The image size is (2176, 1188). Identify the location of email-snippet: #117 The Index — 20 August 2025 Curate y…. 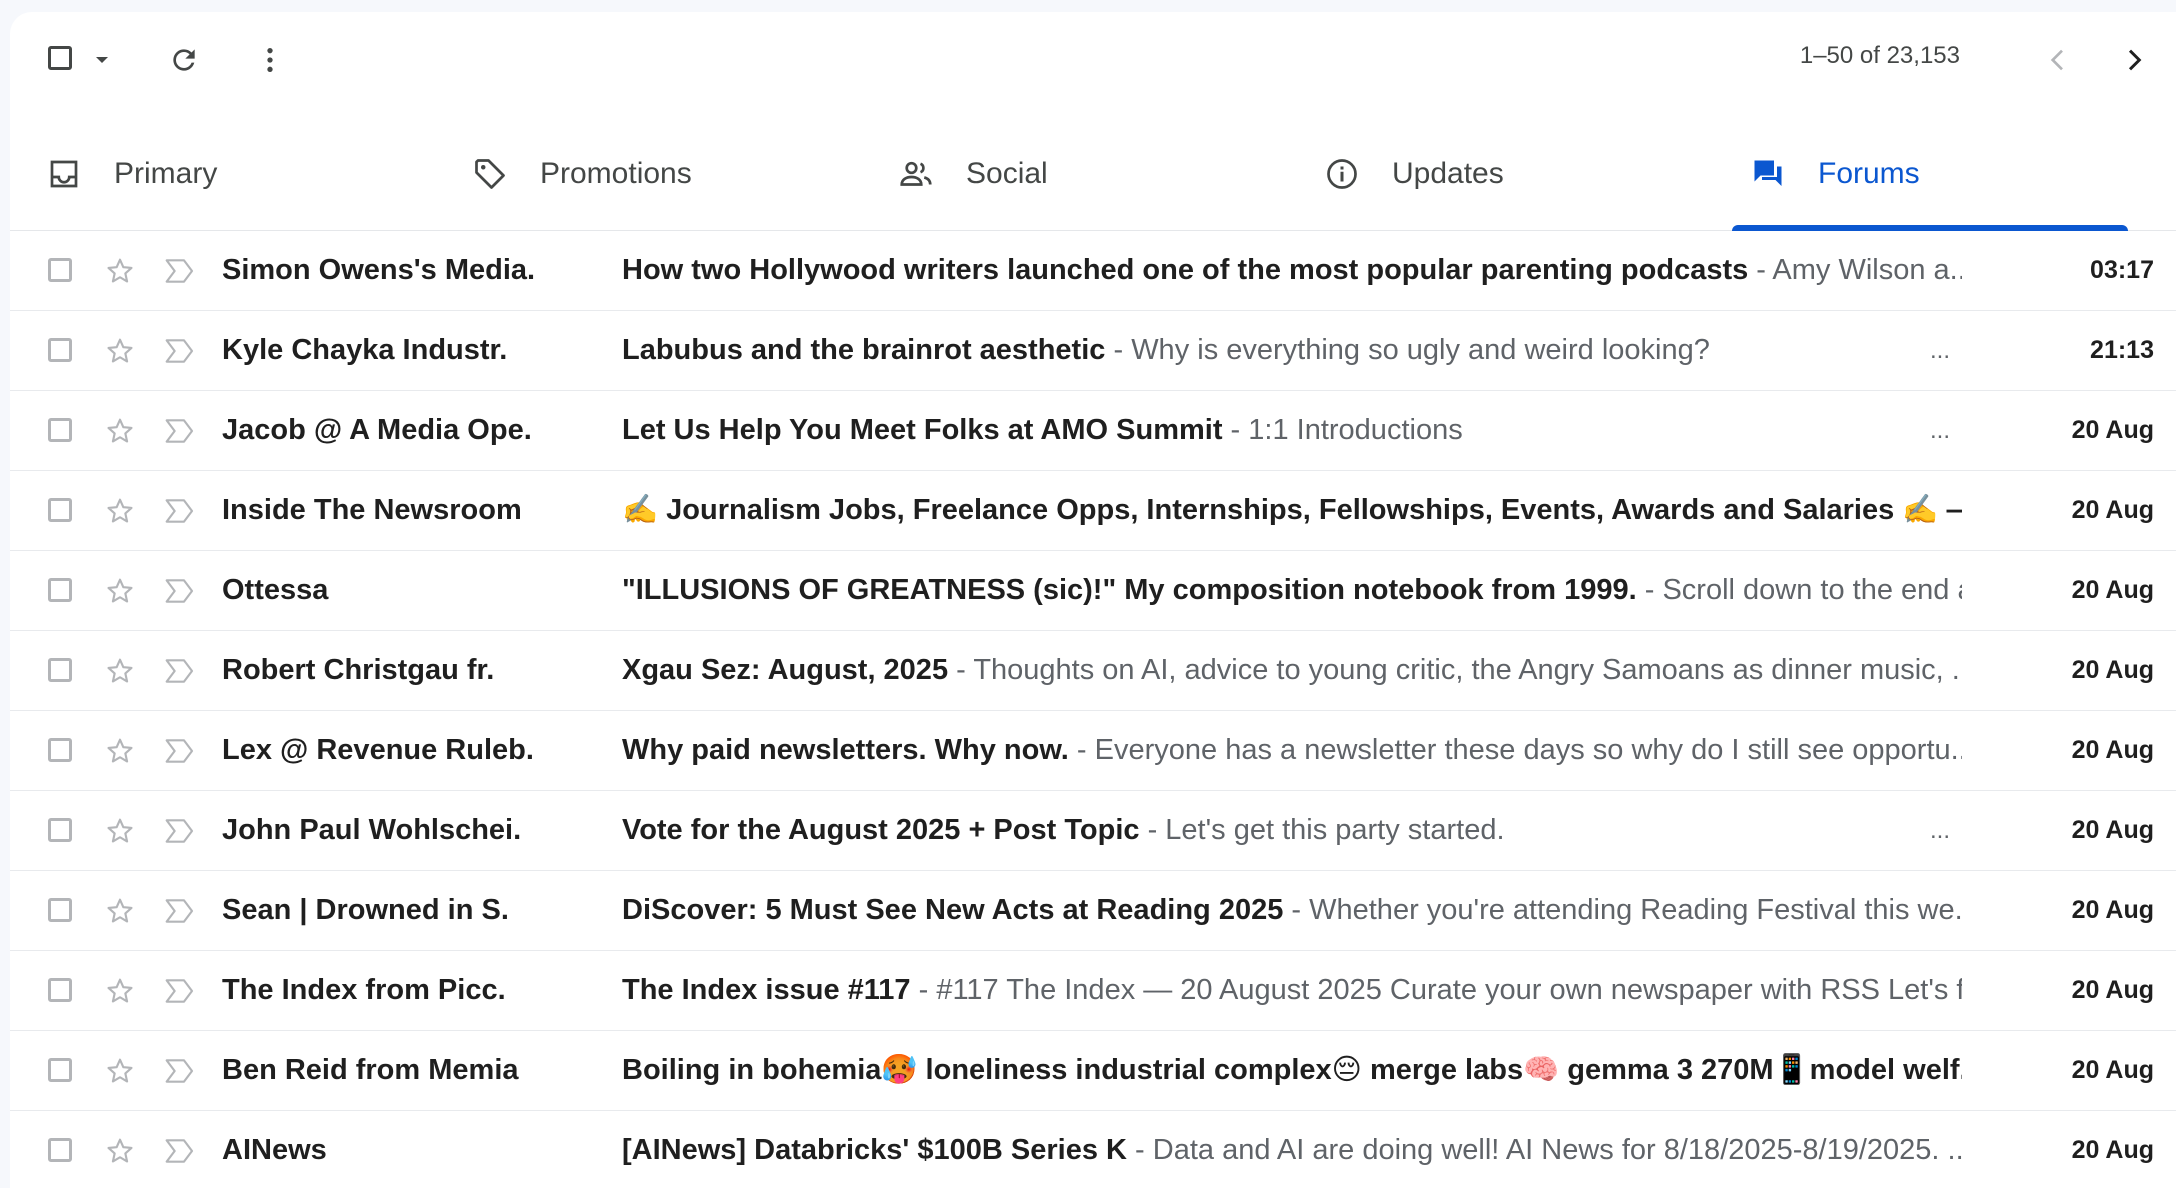
(1449, 990).